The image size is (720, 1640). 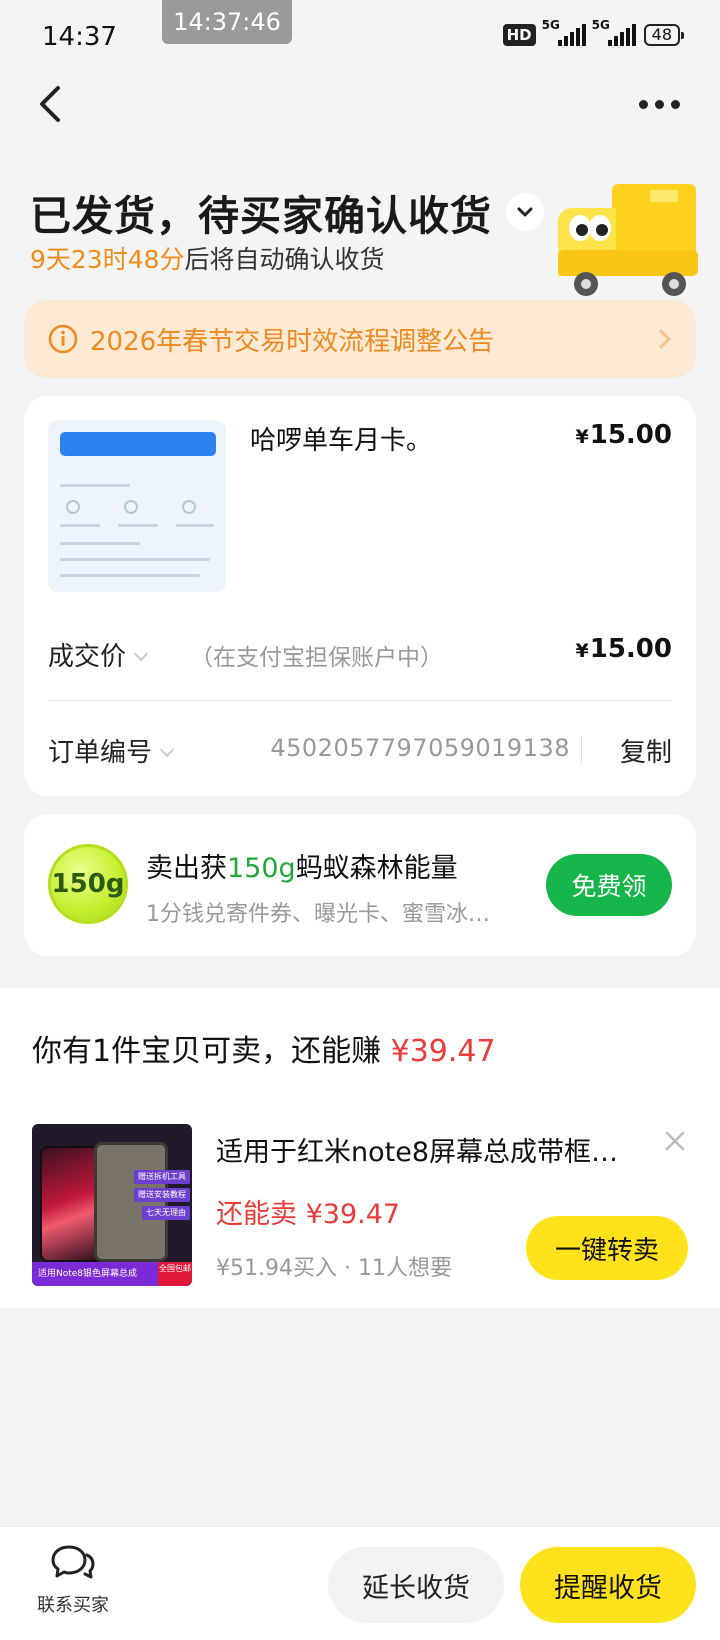 What do you see at coordinates (675, 1141) in the screenshot?
I see `close-icon` at bounding box center [675, 1141].